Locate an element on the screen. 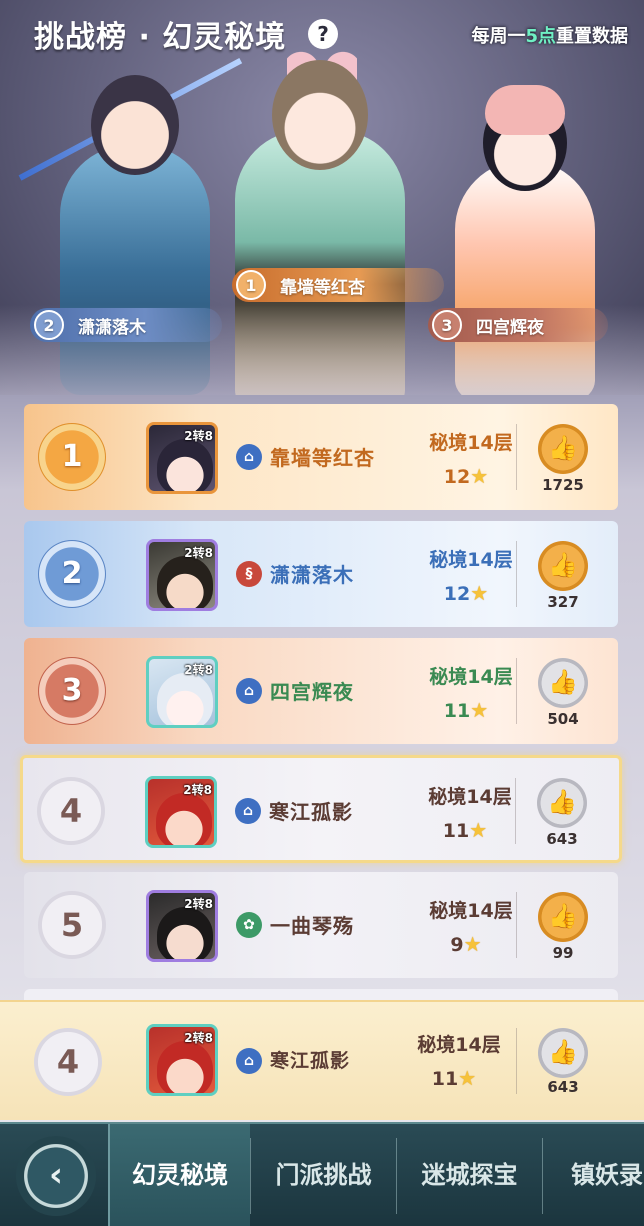  tab-micheng-tanbao: 迷城探宝 is located at coordinates (469, 1175).